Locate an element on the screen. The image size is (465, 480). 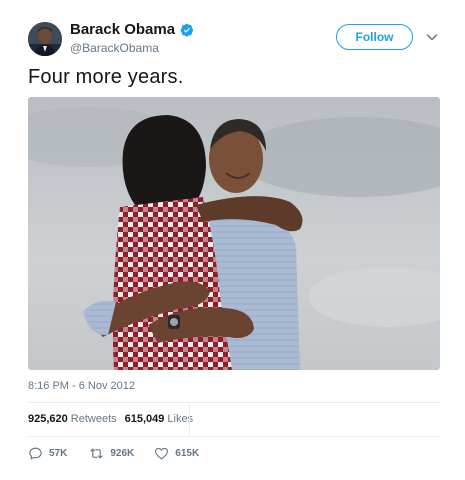
retweets-stat: 925,620 Retweets is located at coordinates (72, 419).